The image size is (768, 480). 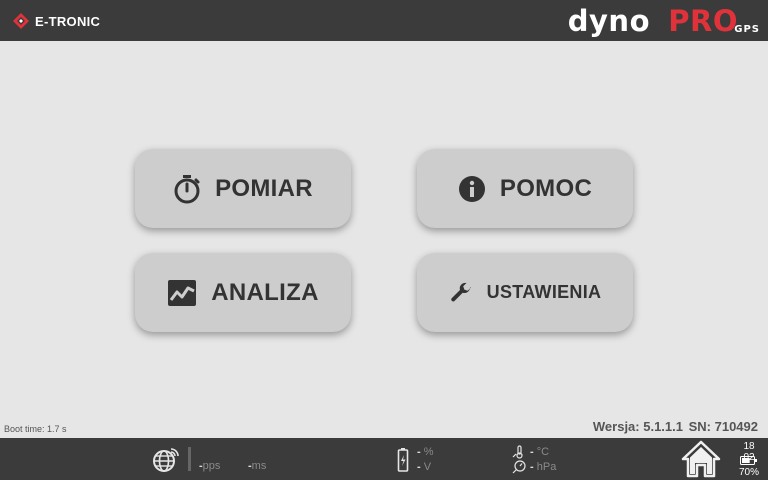 I want to click on gps-ms: -ms, so click(x=257, y=466).